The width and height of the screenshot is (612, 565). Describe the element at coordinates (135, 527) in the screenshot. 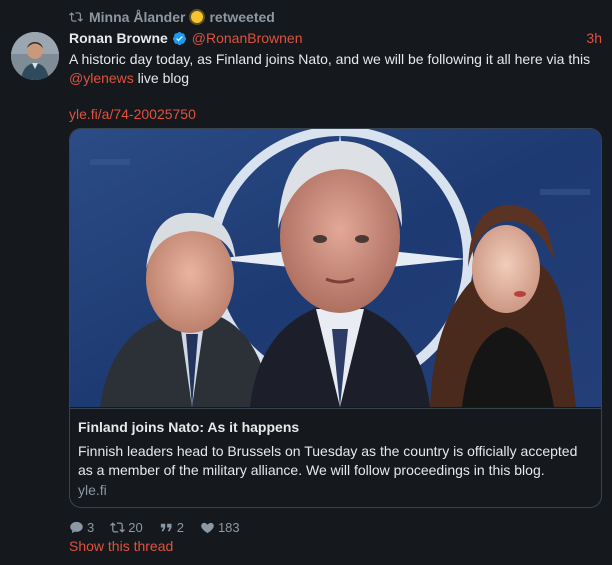

I see `retweet-count: 20` at that location.